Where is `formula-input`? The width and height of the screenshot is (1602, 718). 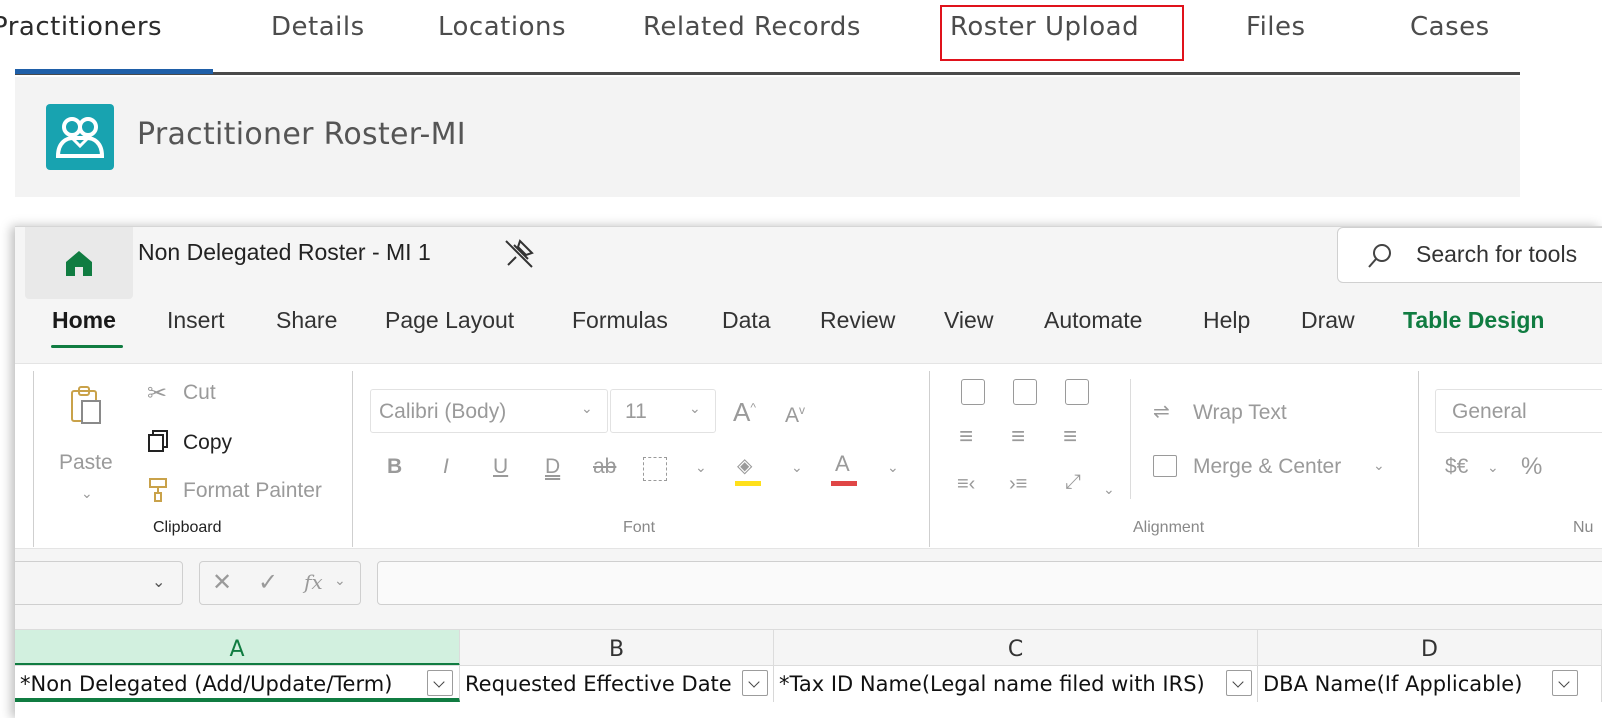
formula-input is located at coordinates (989, 583).